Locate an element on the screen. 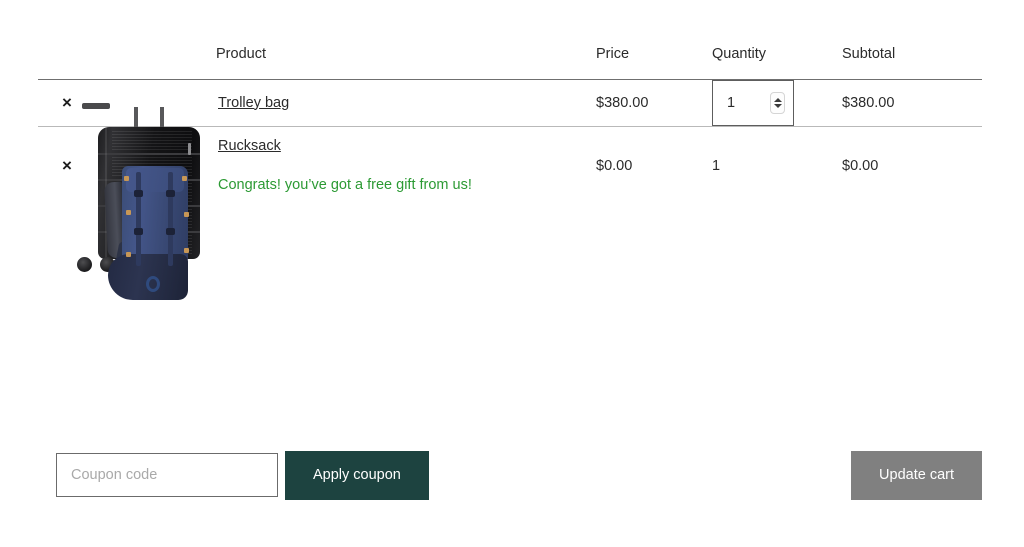 Image resolution: width=1024 pixels, height=547 pixels. rucksack-top-flap is located at coordinates (155, 179).